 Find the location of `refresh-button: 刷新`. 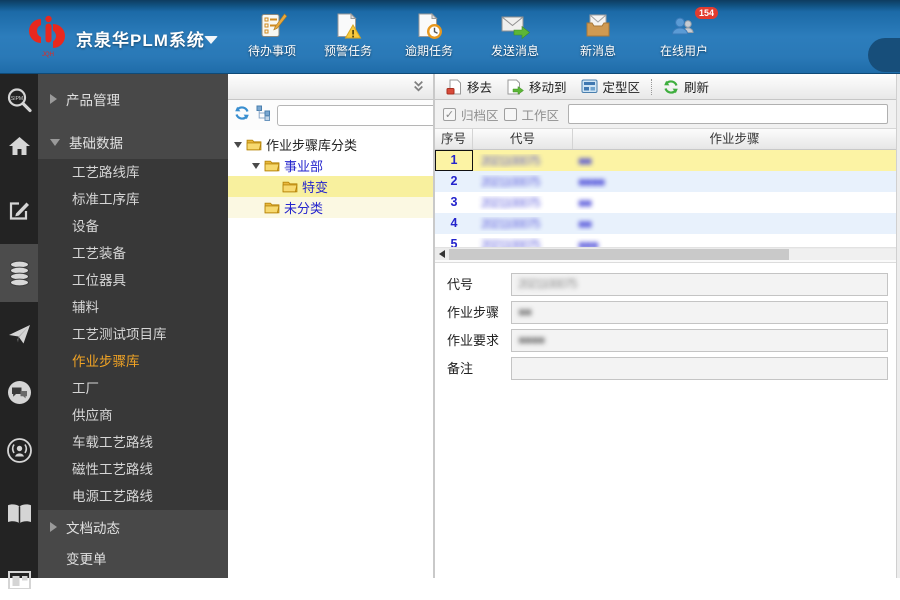

refresh-button: 刷新 is located at coordinates (686, 86).